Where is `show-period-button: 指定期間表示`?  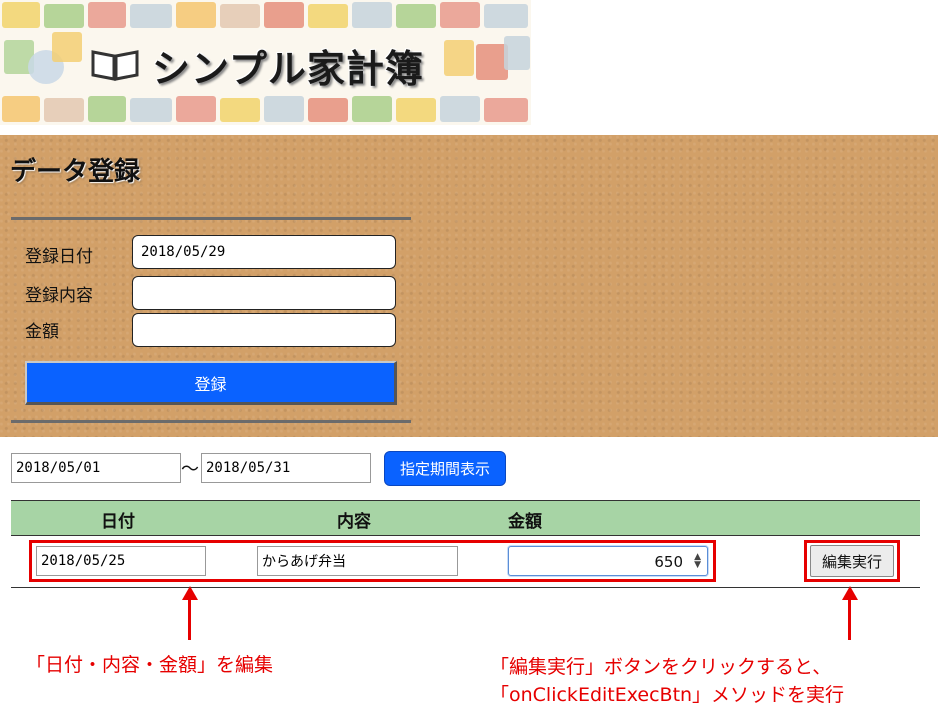 show-period-button: 指定期間表示 is located at coordinates (445, 468).